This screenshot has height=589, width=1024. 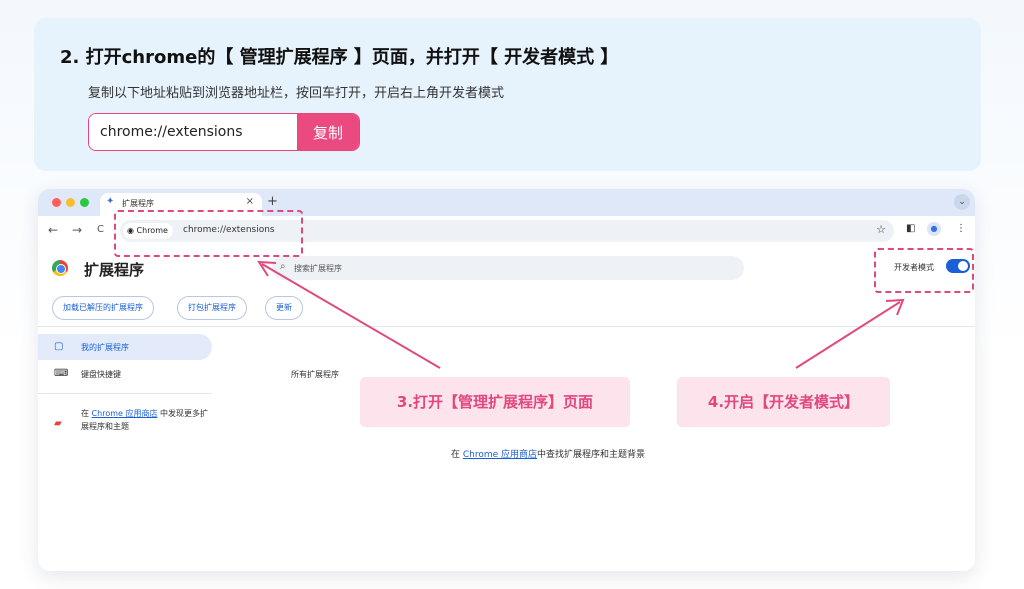 What do you see at coordinates (783, 402) in the screenshot?
I see `callout-step4: 4.开启【开发者模式】` at bounding box center [783, 402].